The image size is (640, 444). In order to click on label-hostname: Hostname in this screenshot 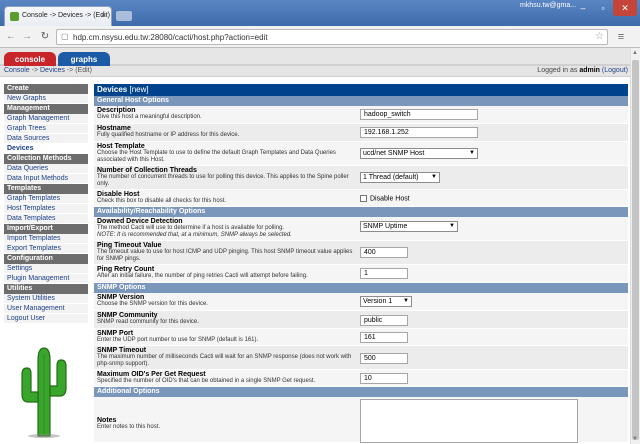, I will do `click(114, 128)`.